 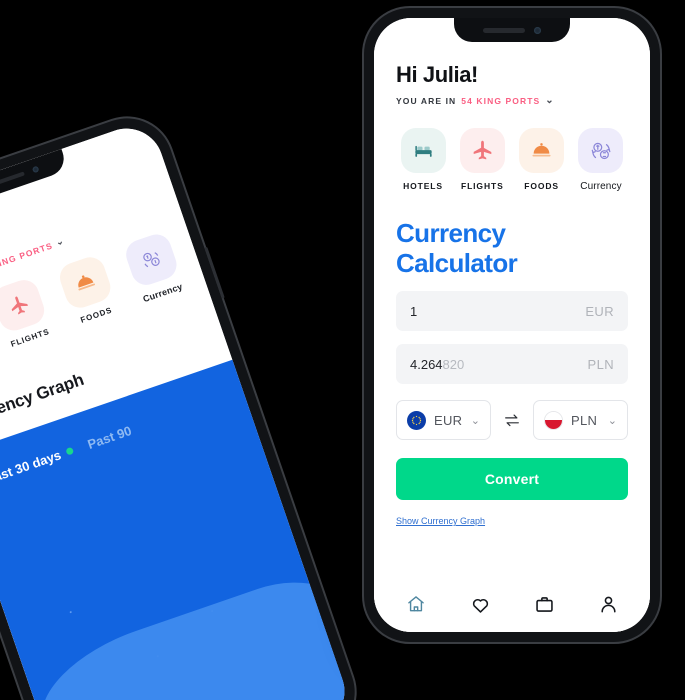 I want to click on category-label: Currency, so click(x=601, y=186).